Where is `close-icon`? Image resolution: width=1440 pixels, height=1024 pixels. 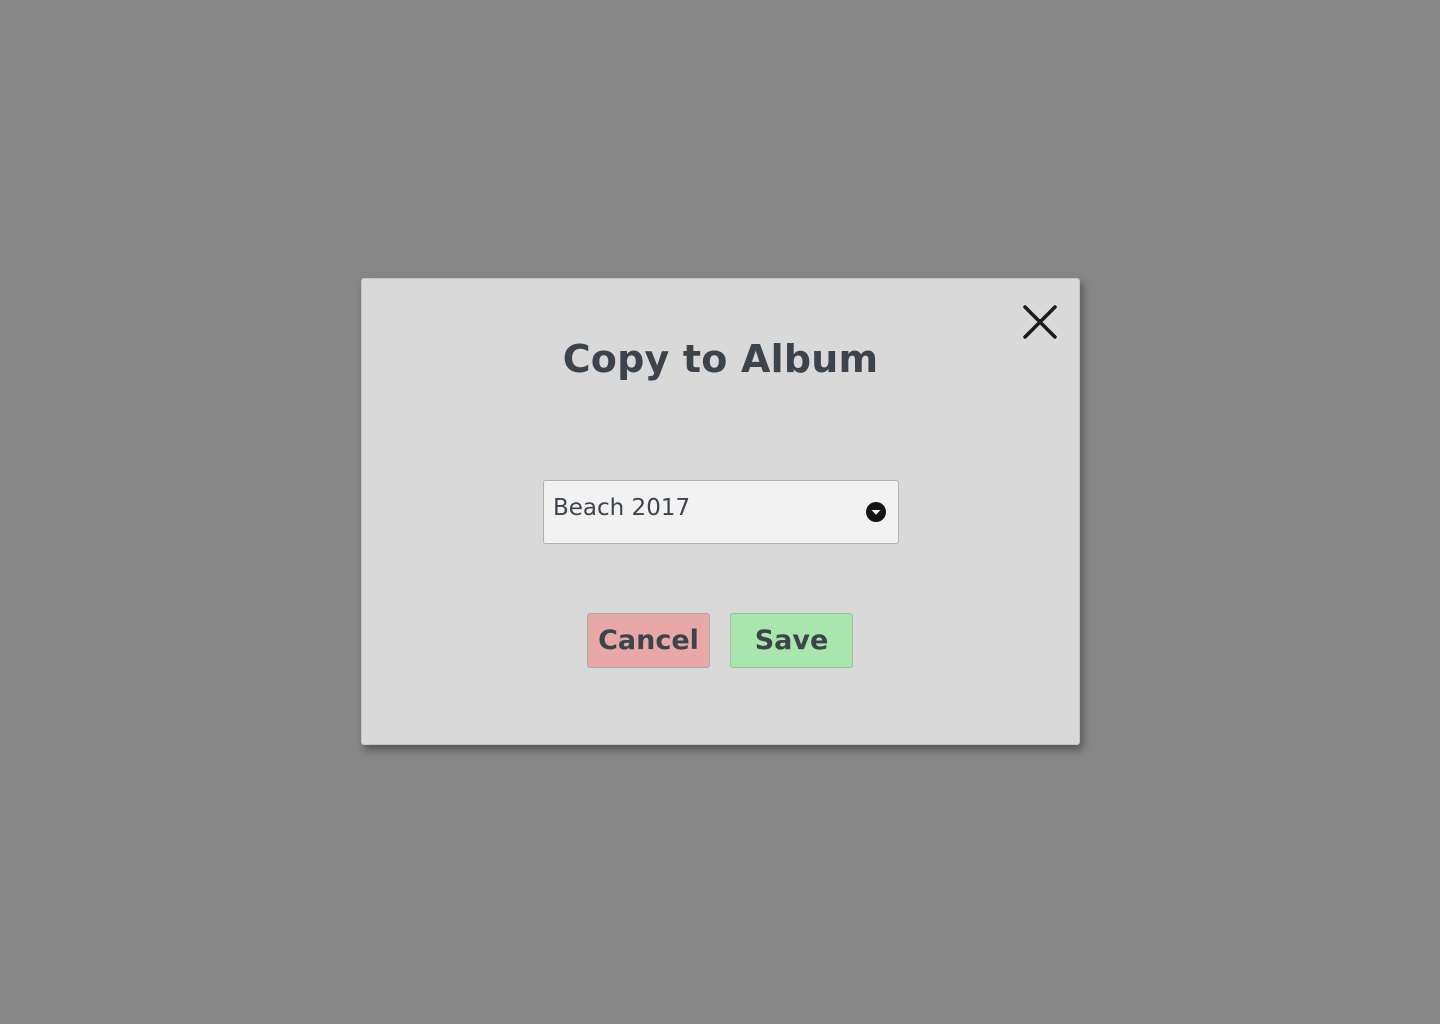
close-icon is located at coordinates (1040, 322).